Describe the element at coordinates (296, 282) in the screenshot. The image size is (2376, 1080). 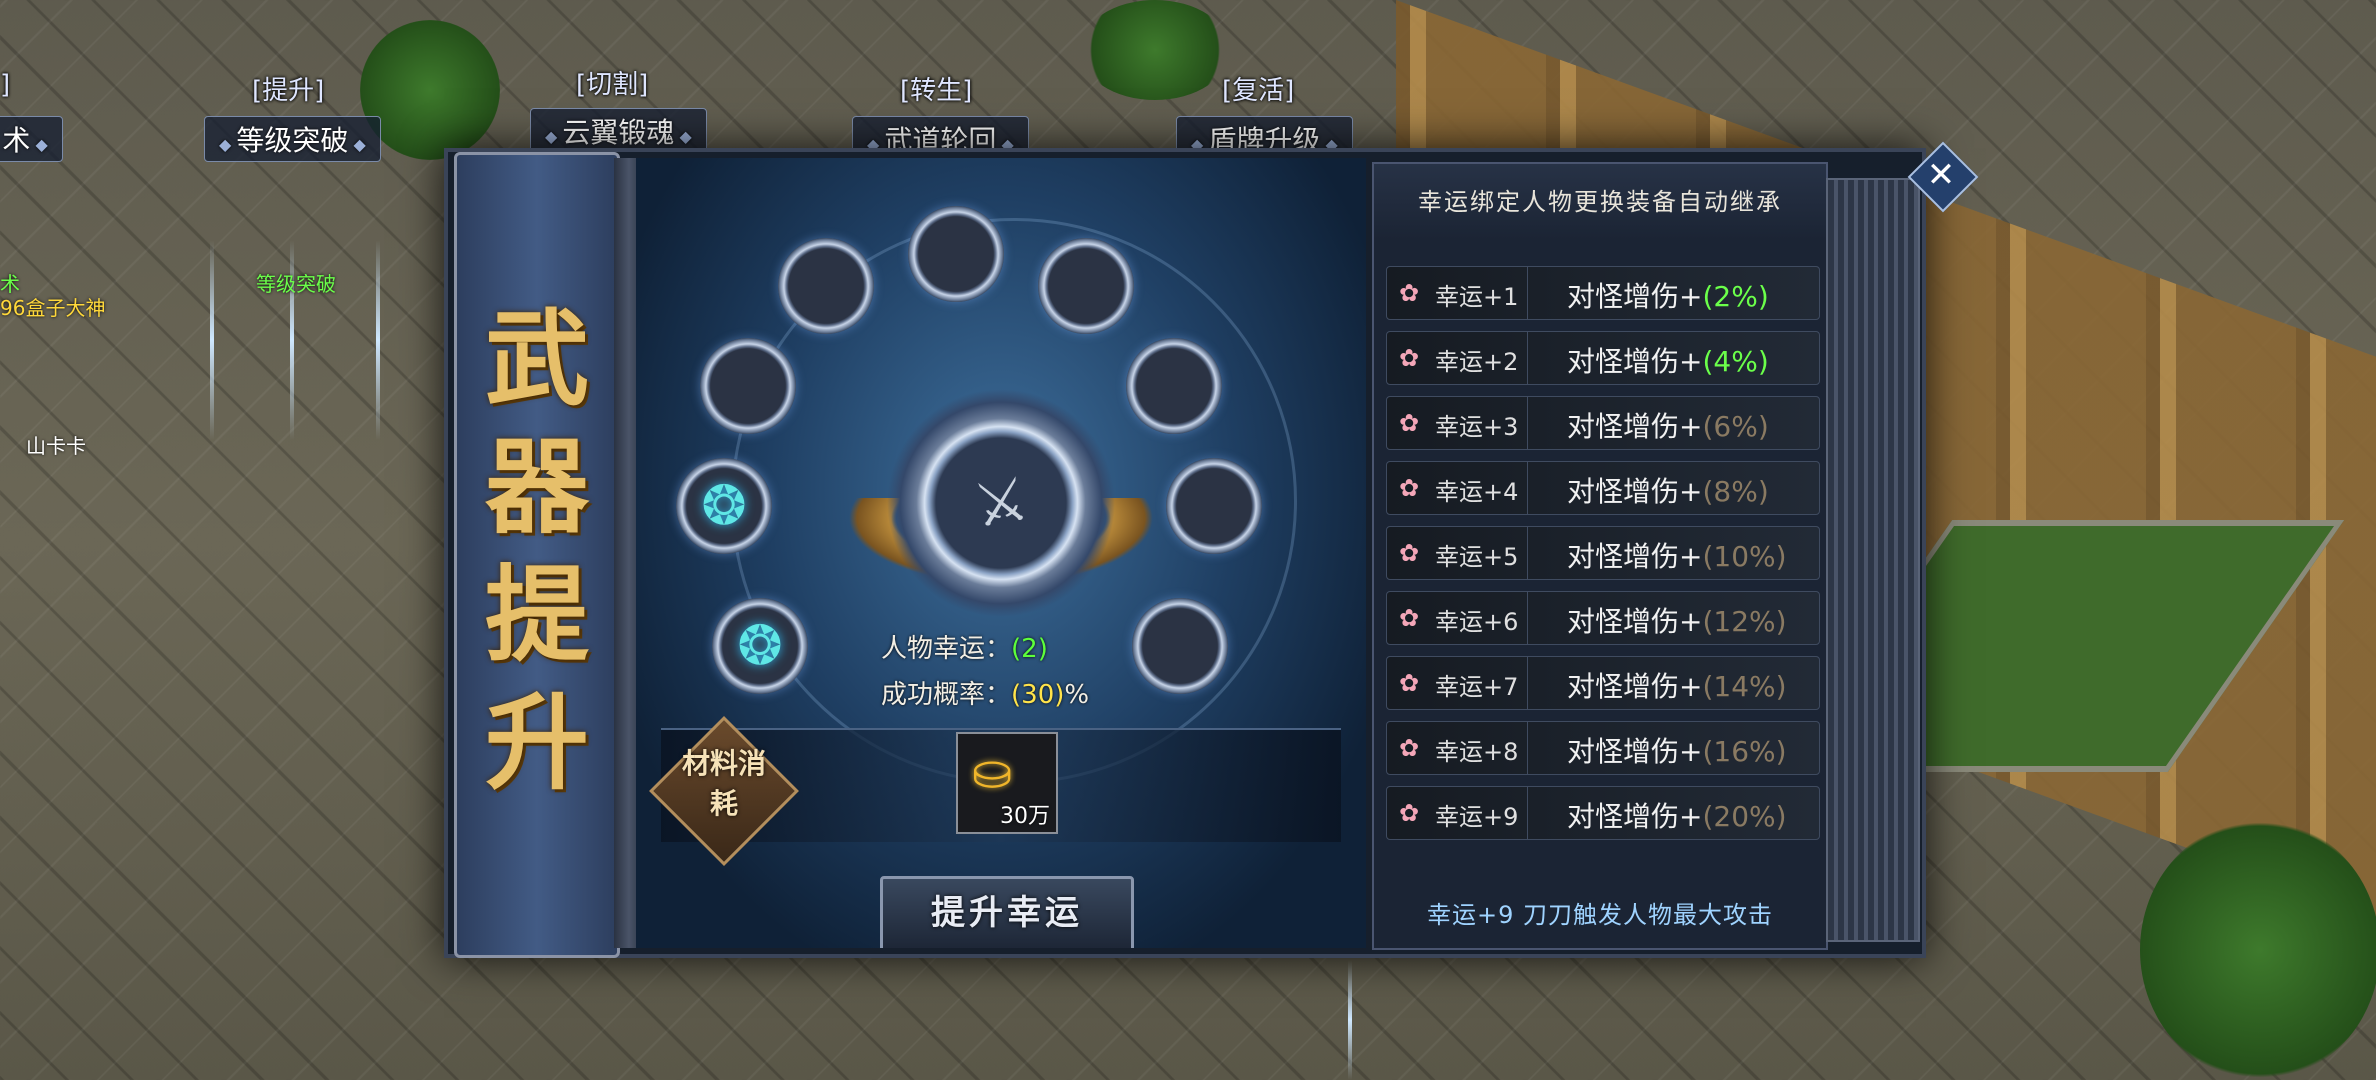
I see `npc-name-upgrade: 等级突破` at that location.